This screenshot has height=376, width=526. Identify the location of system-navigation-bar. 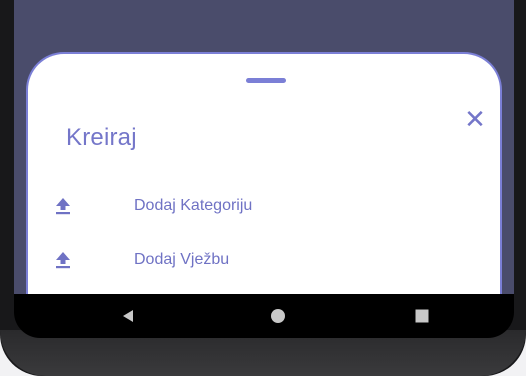
(264, 316).